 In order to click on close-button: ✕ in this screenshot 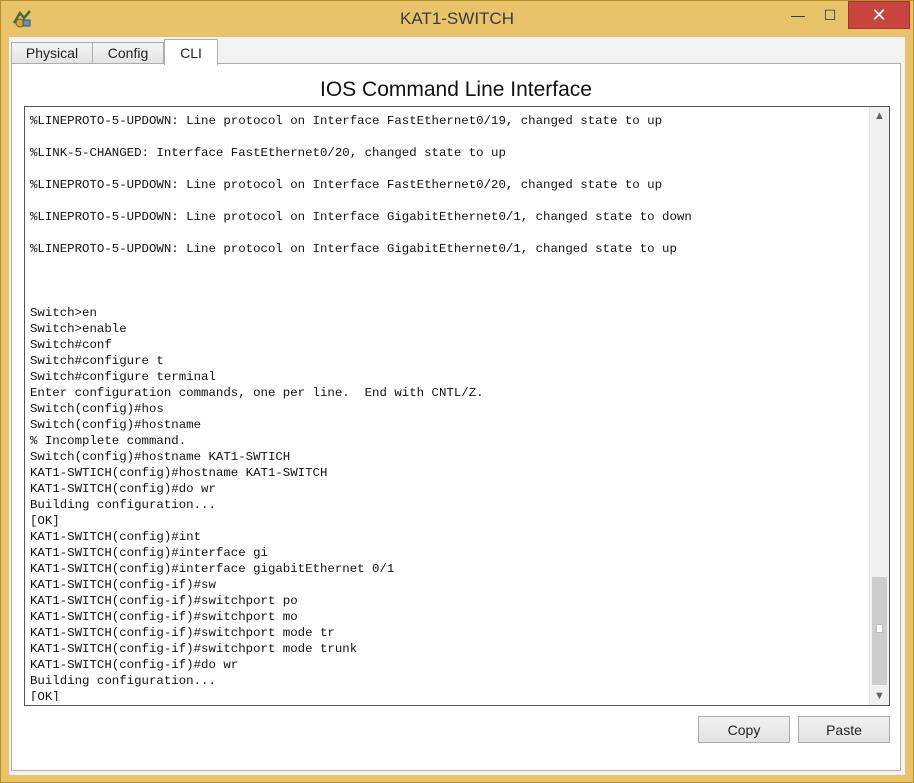, I will do `click(879, 15)`.